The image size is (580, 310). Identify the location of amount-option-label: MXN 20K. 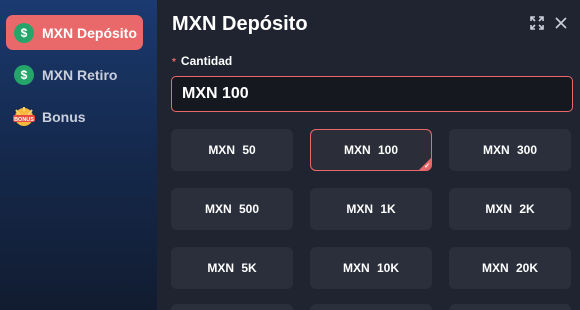
(509, 268).